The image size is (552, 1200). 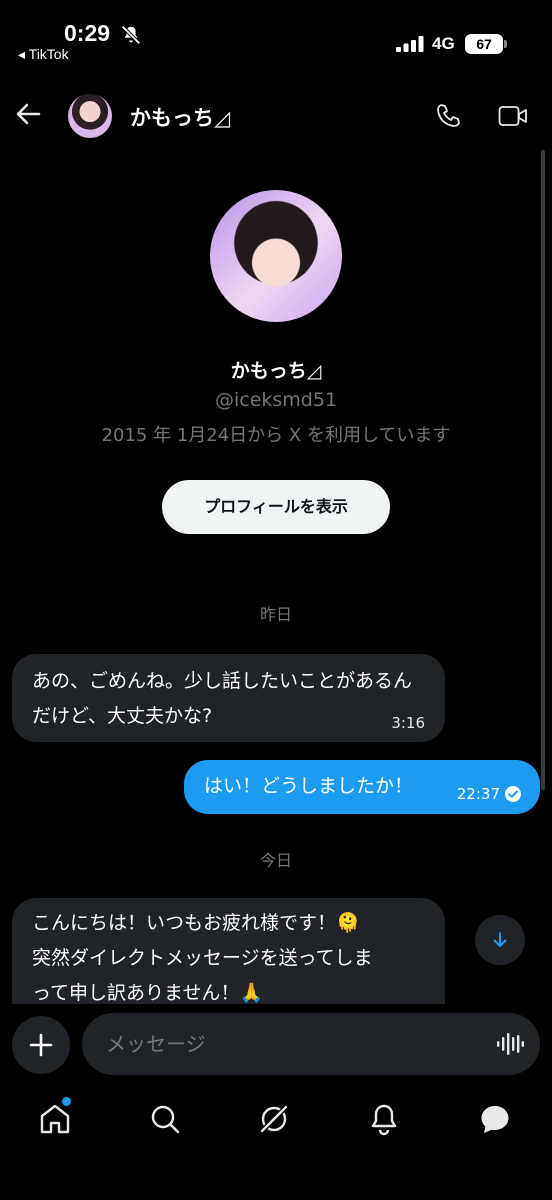 What do you see at coordinates (448, 116) in the screenshot?
I see `phone-call-icon` at bounding box center [448, 116].